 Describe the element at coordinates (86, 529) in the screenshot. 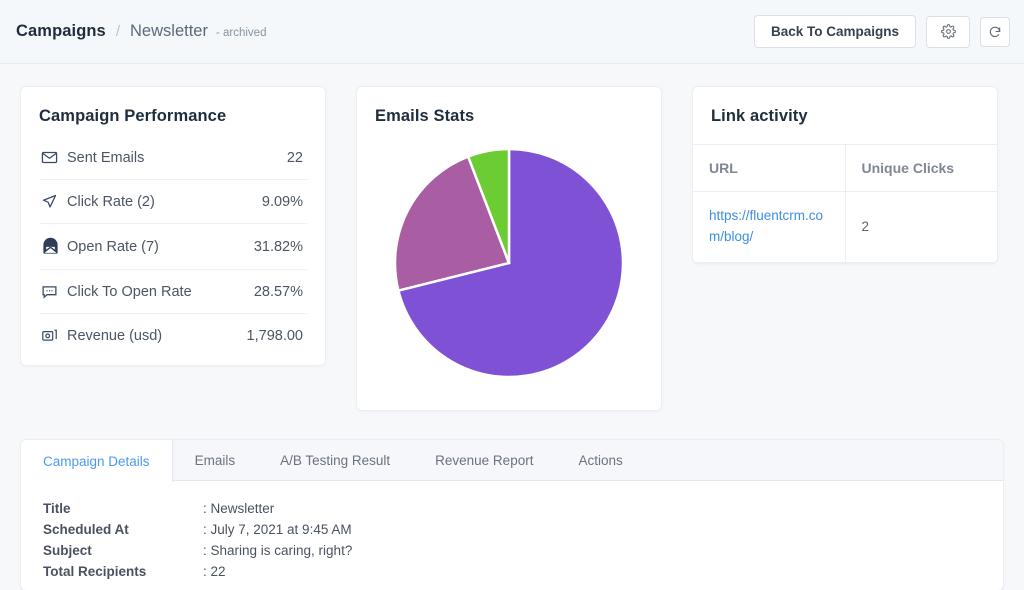

I see `detail-key: Scheduled At` at that location.